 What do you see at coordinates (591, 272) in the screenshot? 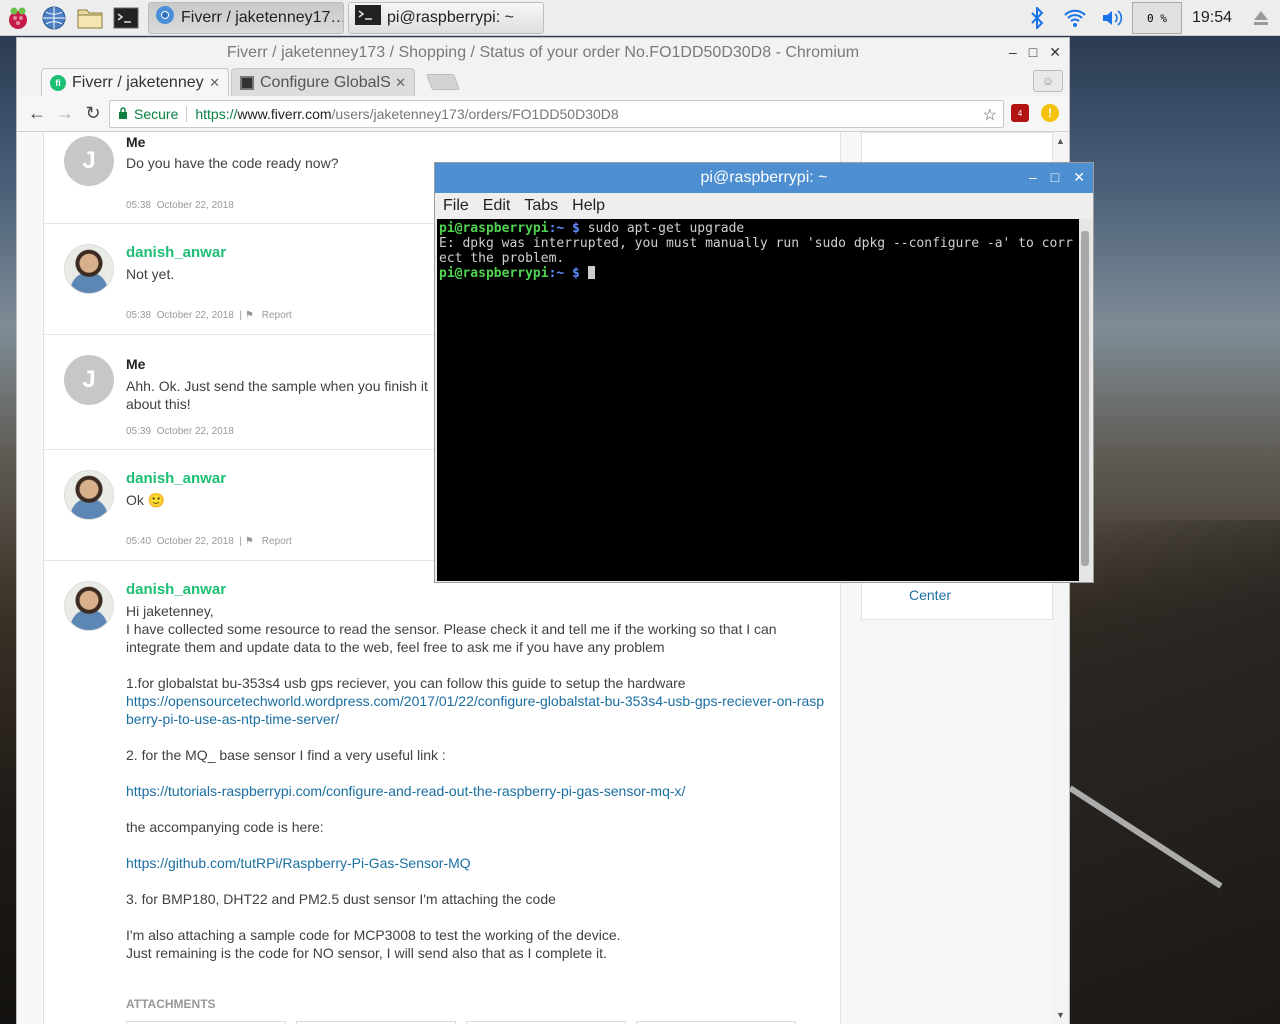
I see `text-cursor` at bounding box center [591, 272].